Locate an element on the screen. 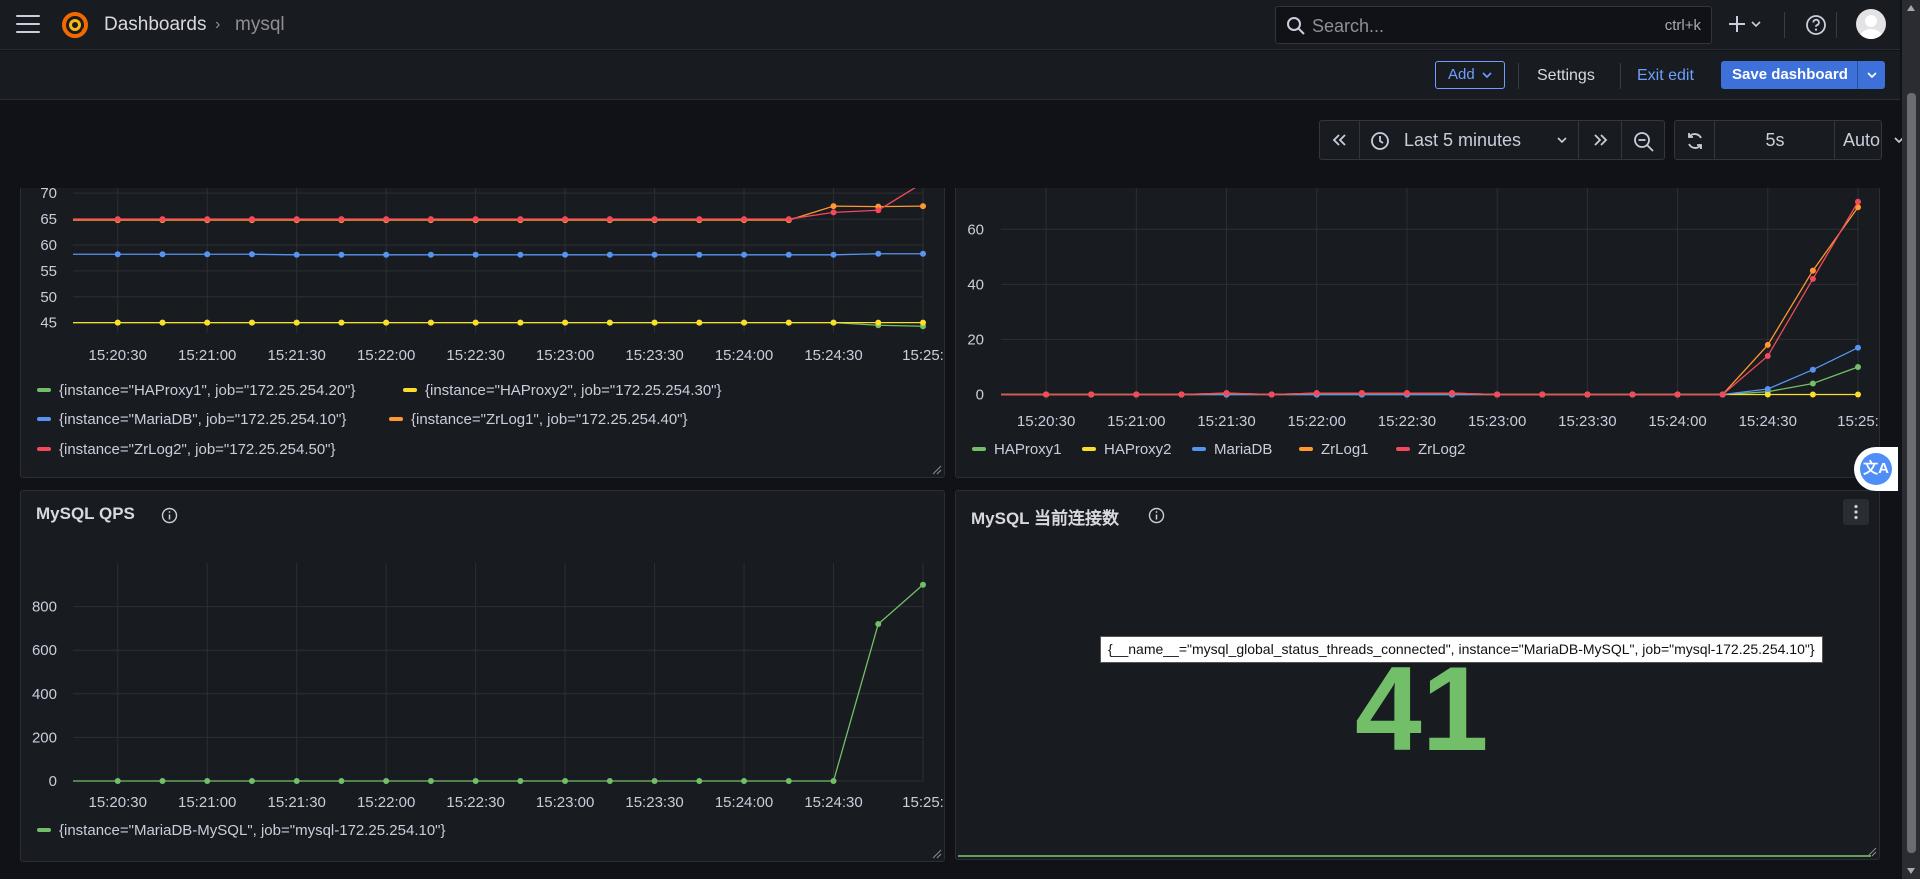 This screenshot has width=1920, height=879. x-tick-label: 15:21:00 is located at coordinates (1136, 420).